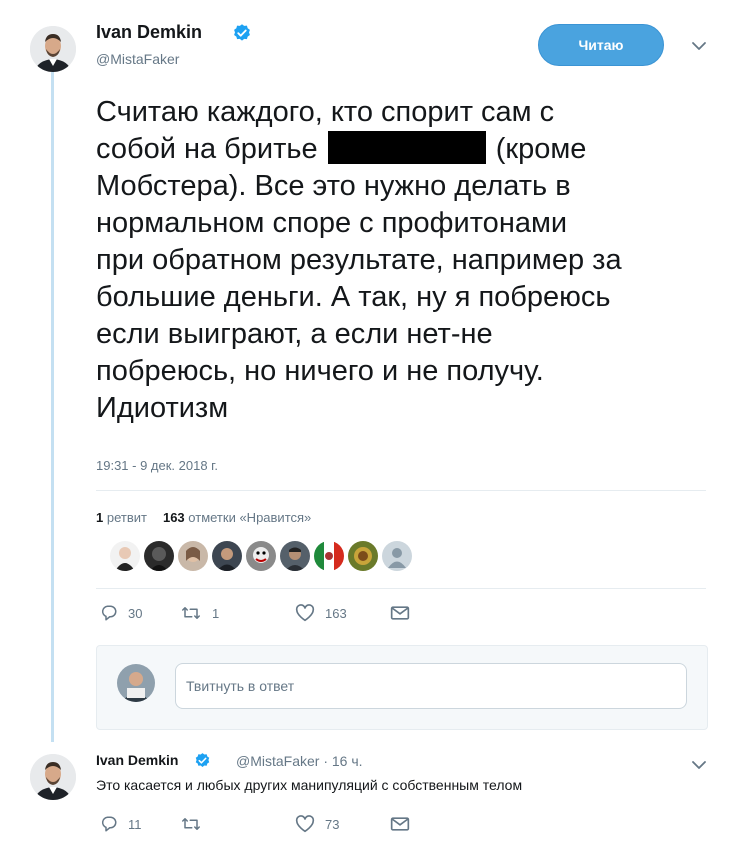 This screenshot has height=841, width=730. Describe the element at coordinates (320, 371) in the screenshot. I see `tweet-text-line: побреюсь, но ничего и не получу.` at that location.